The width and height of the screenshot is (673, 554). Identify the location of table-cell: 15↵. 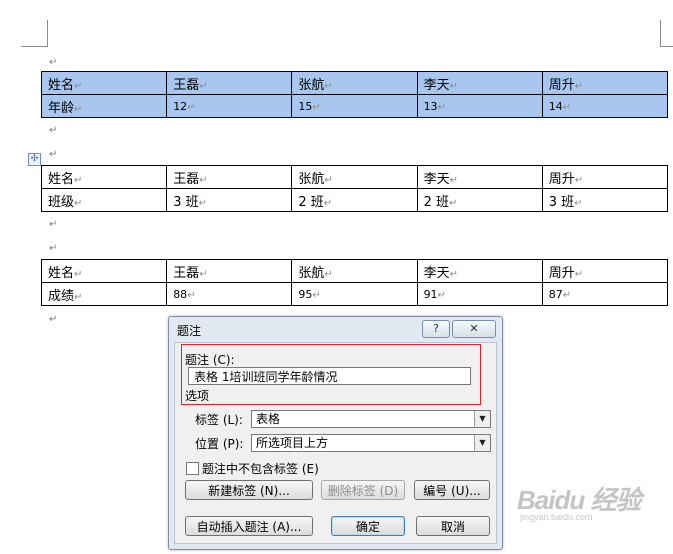
(354, 106).